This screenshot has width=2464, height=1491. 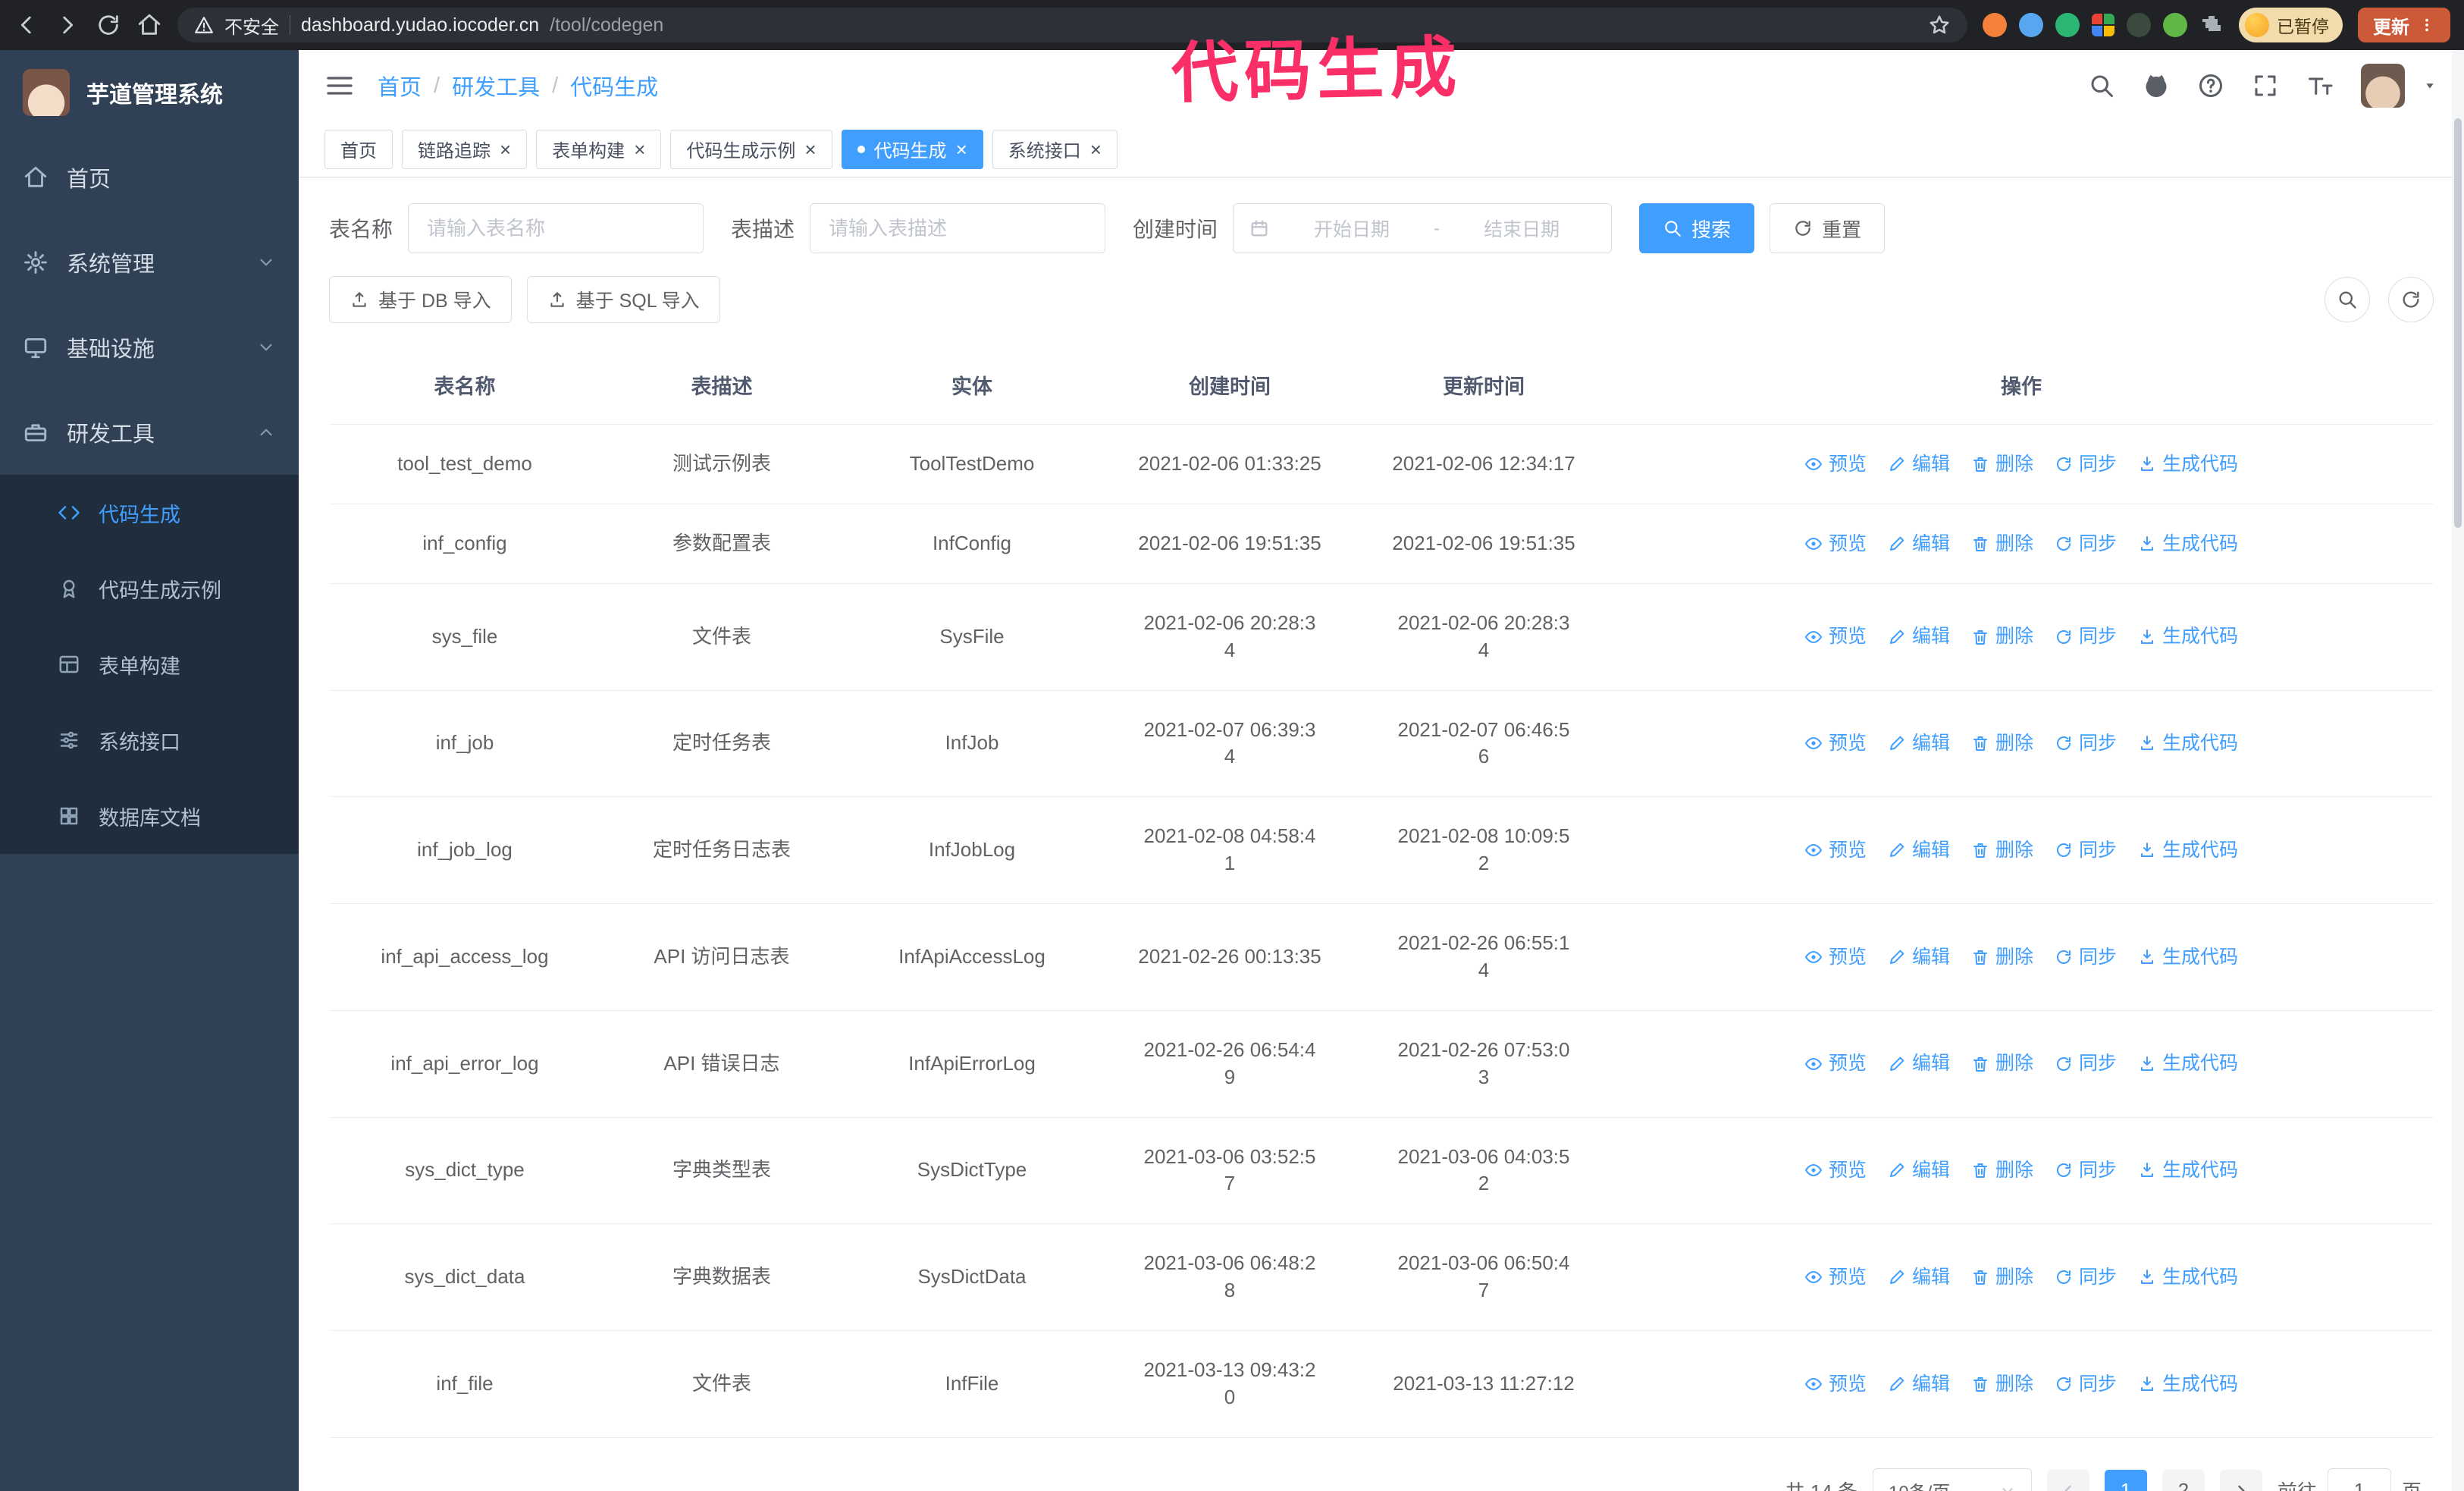 I want to click on import-db-button: 基于 DB 导入, so click(x=421, y=299).